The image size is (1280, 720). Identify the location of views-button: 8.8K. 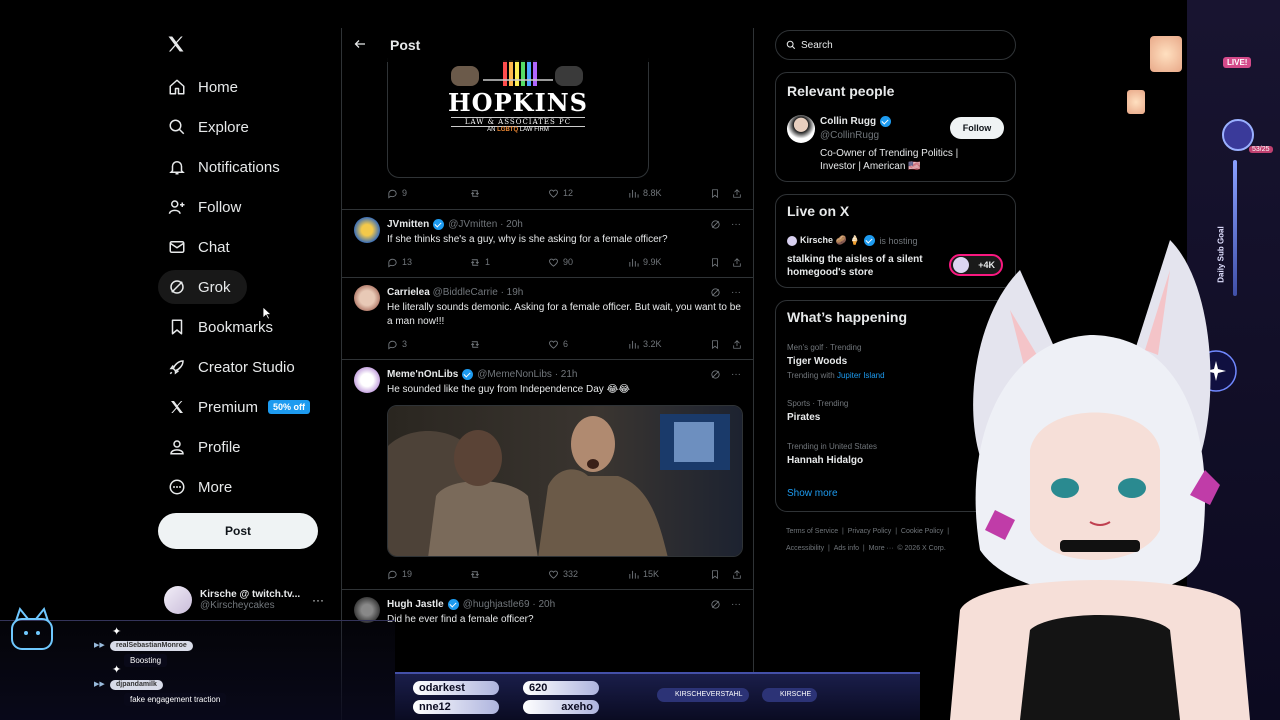
(645, 193).